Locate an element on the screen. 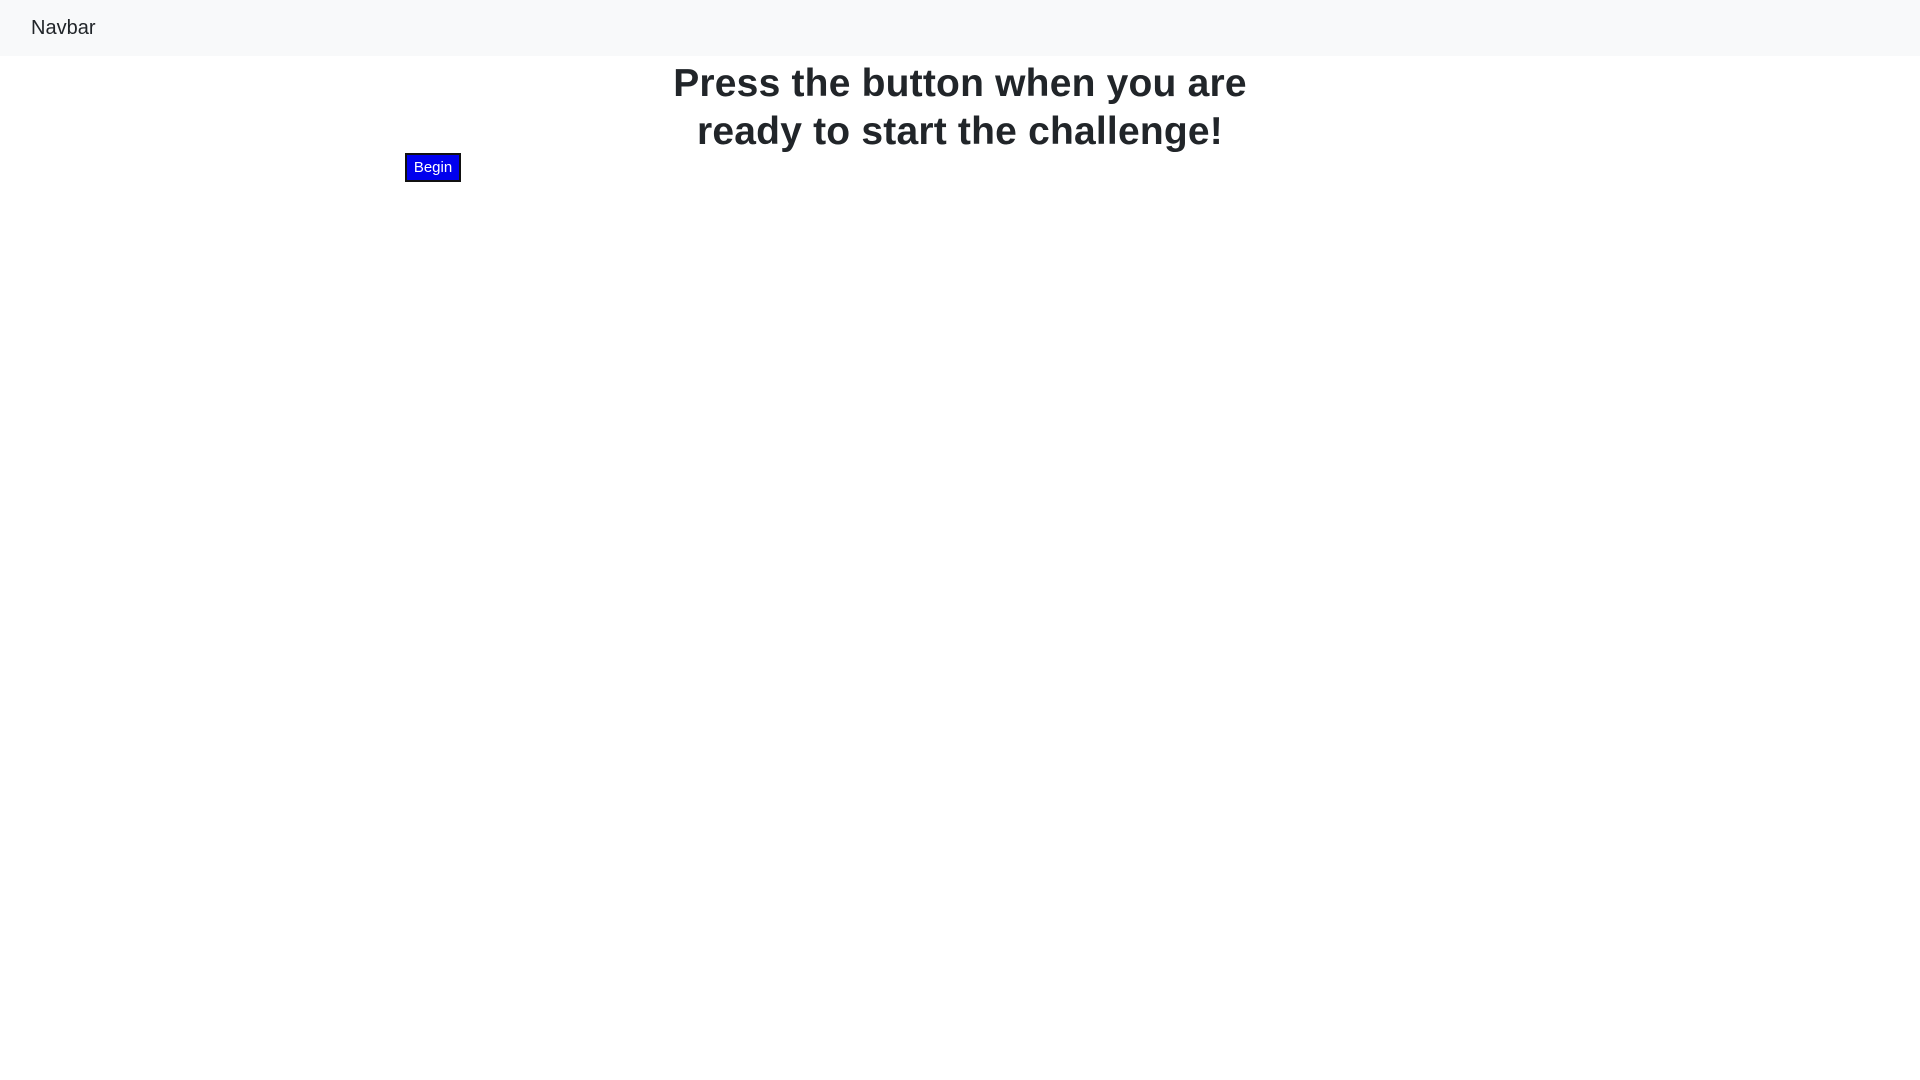  navbar: Navbar is located at coordinates (960, 28).